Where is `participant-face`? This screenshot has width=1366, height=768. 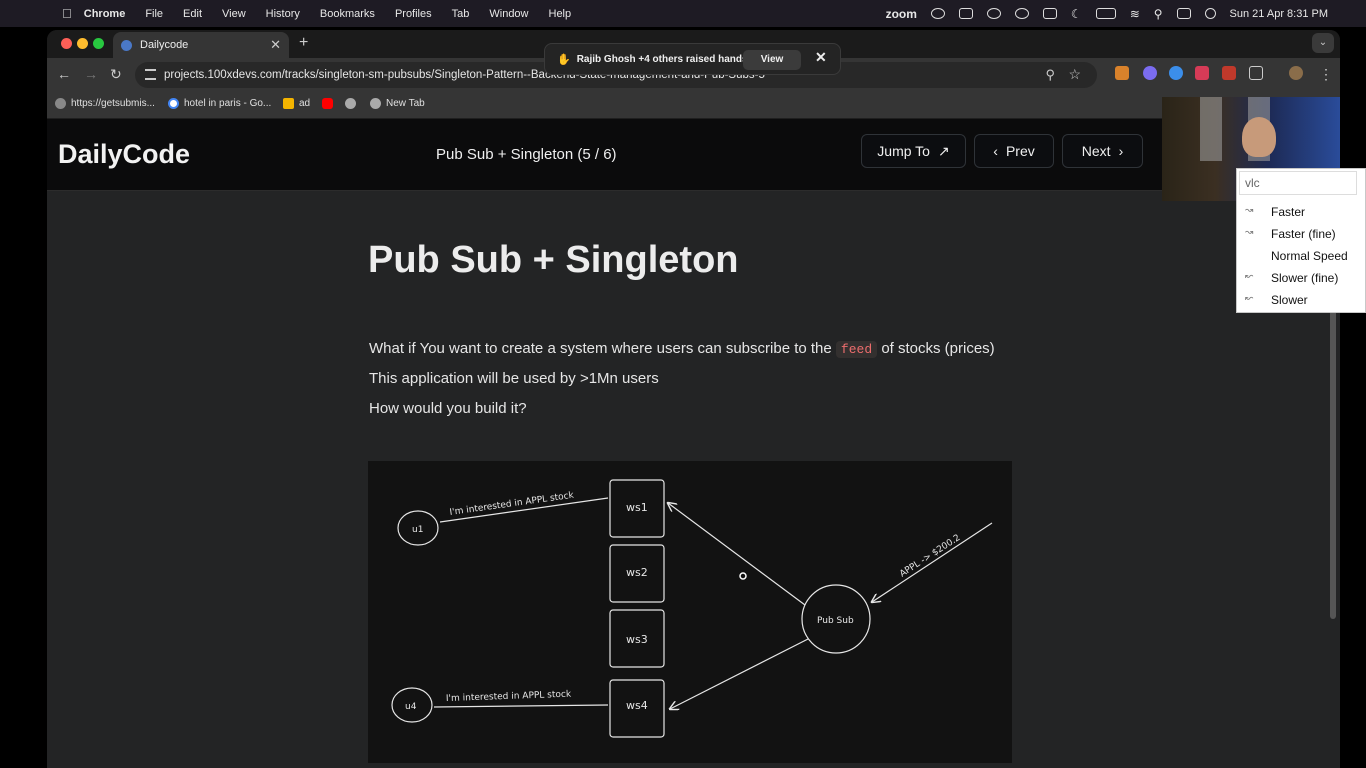
participant-face is located at coordinates (1259, 137).